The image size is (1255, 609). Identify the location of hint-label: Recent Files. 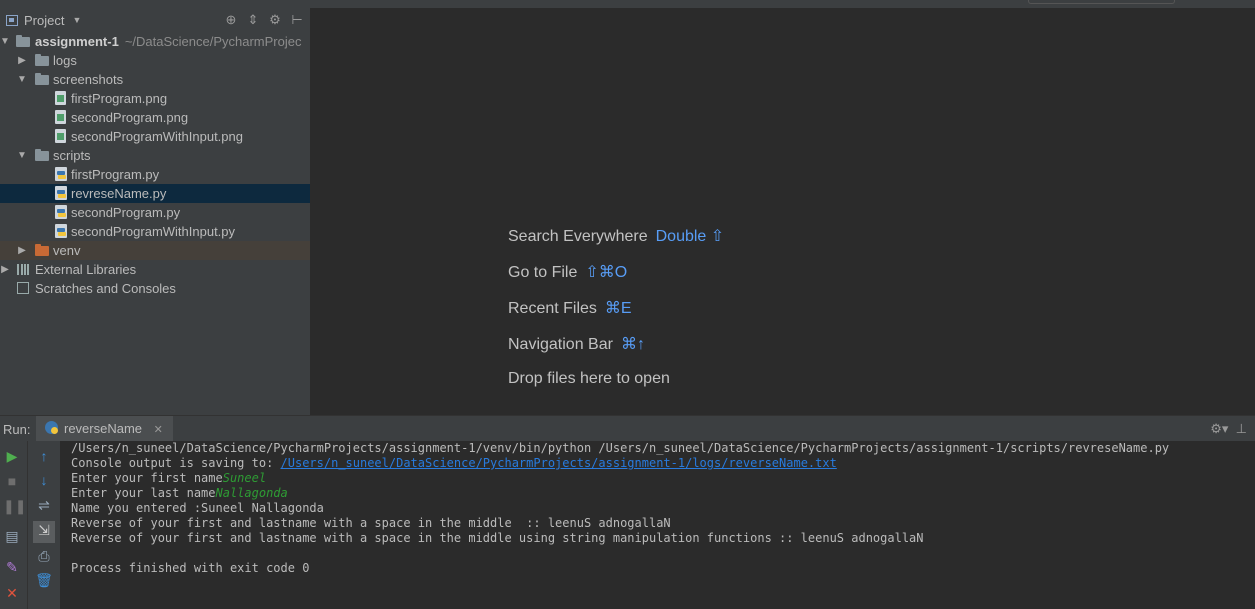
(552, 308).